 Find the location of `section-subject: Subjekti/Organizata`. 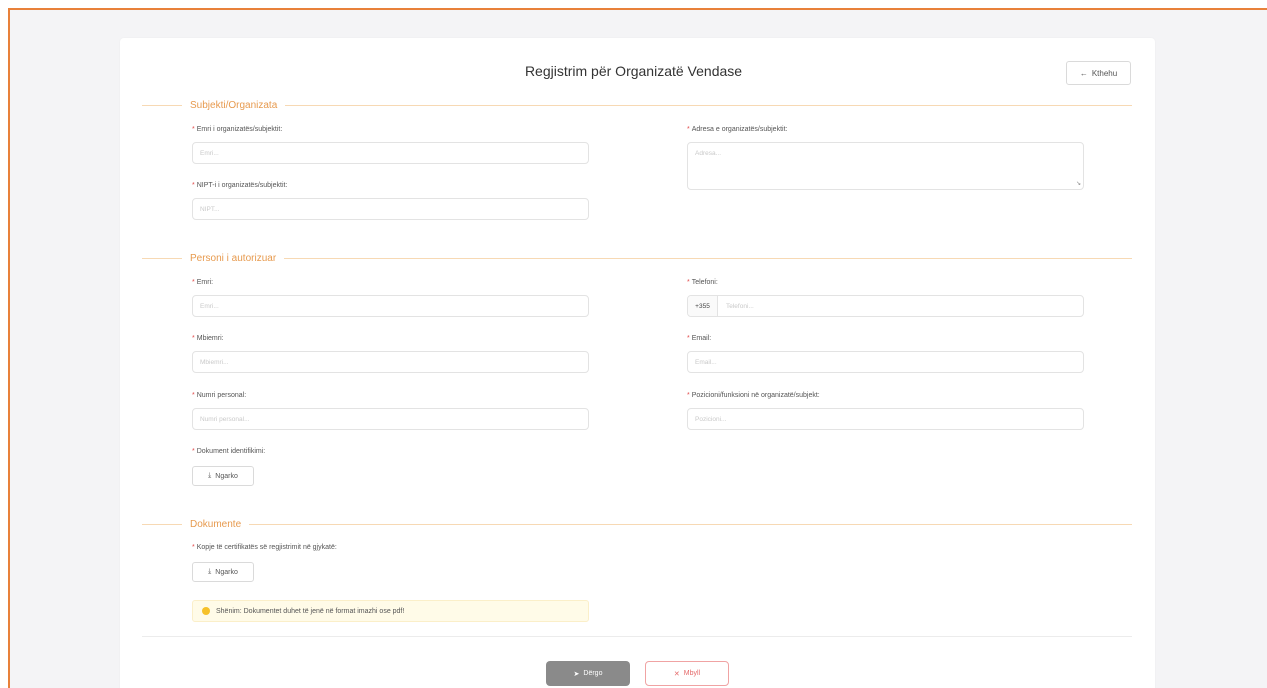

section-subject: Subjekti/Organizata is located at coordinates (637, 105).